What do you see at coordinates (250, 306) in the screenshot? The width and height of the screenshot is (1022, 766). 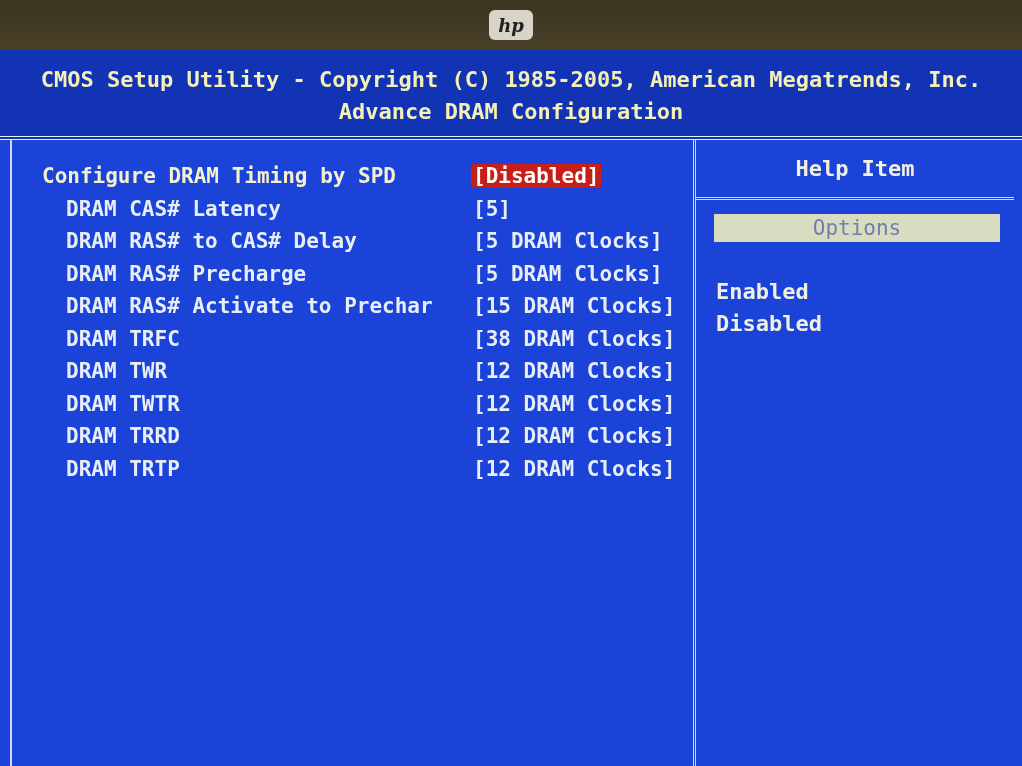 I see `setting-label: DRAM RAS# Activate to Prechar` at bounding box center [250, 306].